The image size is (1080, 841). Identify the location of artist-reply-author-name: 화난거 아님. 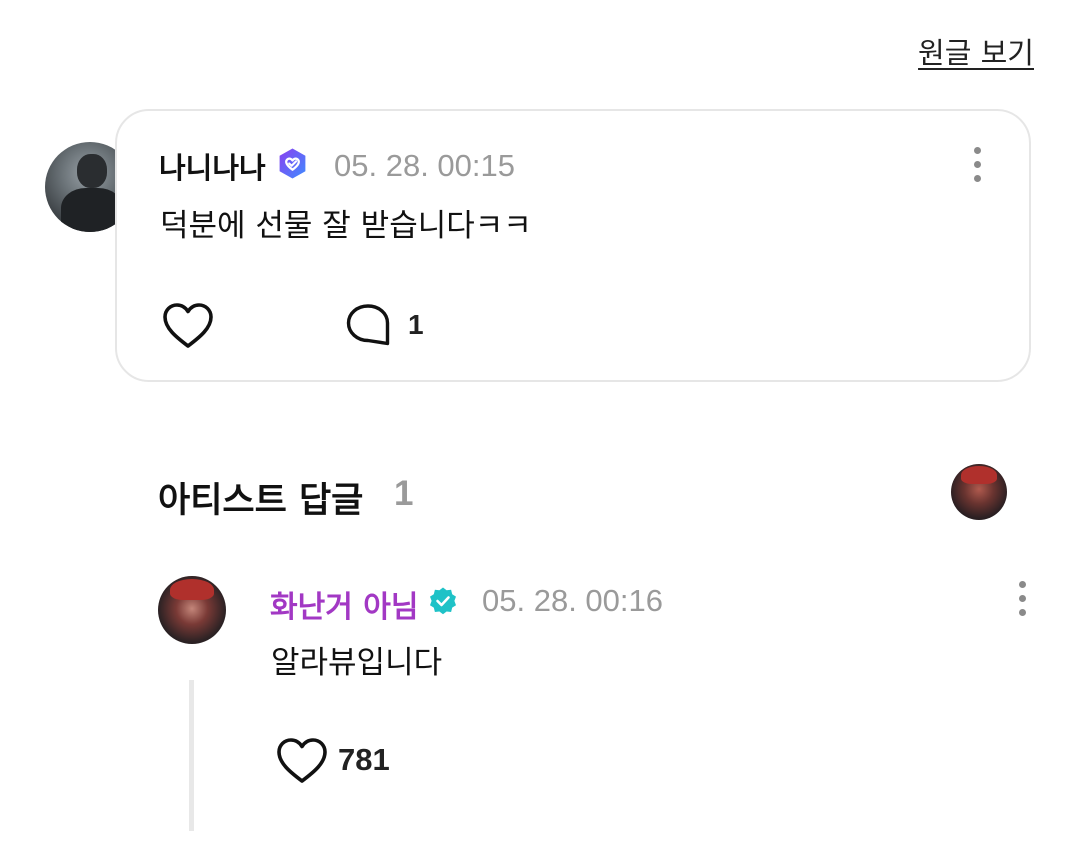
(344, 604).